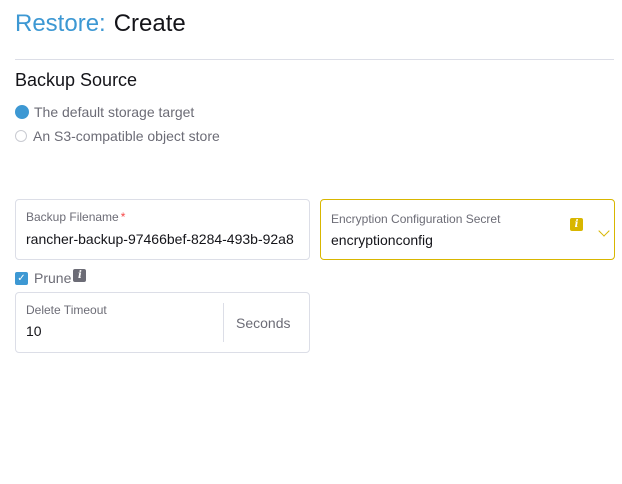  What do you see at coordinates (416, 219) in the screenshot?
I see `encryption-secret-label: Encryption Configuration Secret` at bounding box center [416, 219].